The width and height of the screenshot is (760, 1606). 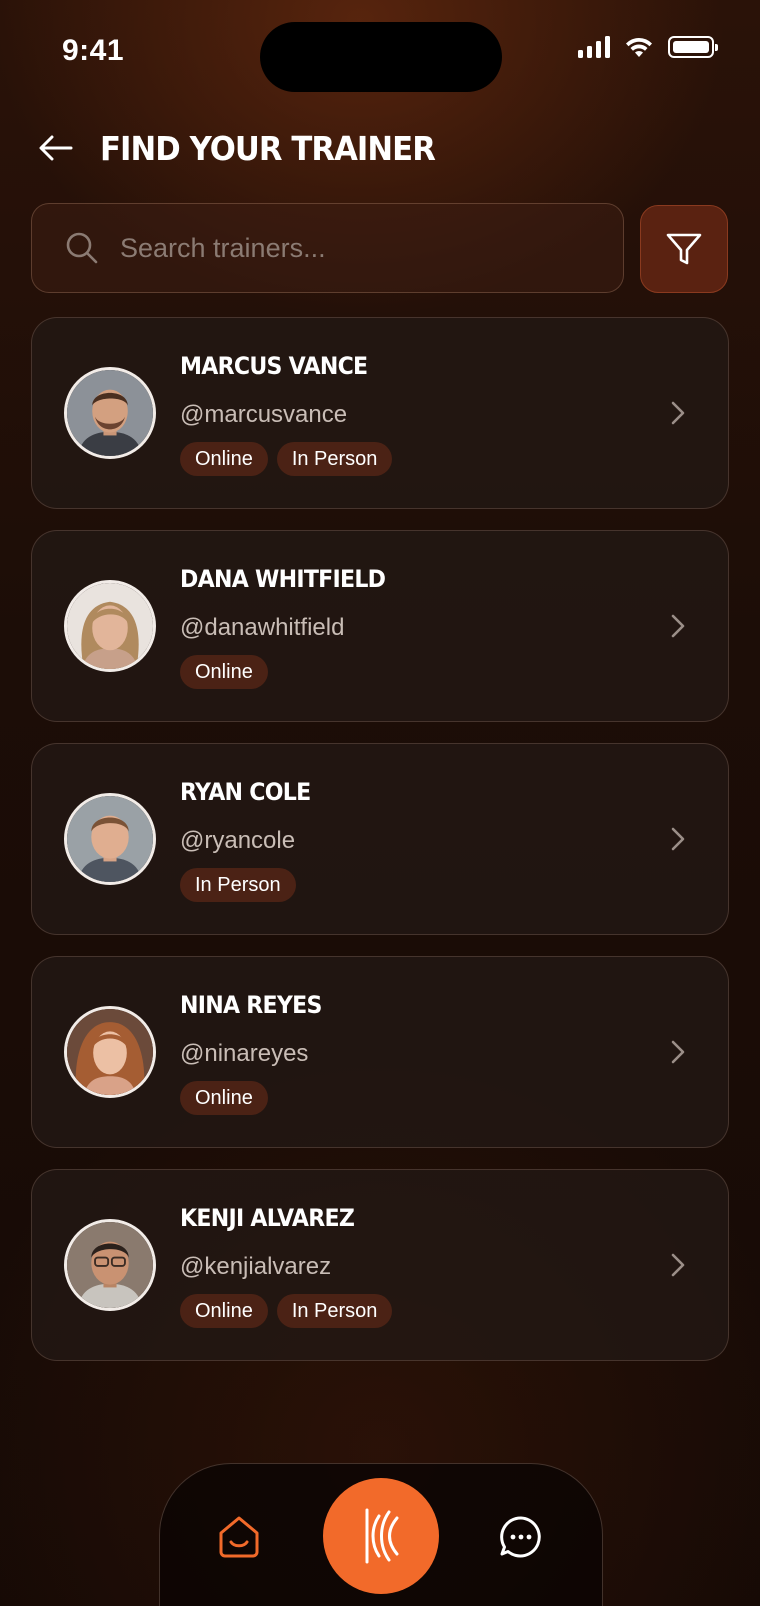 I want to click on battery-icon, so click(x=693, y=47).